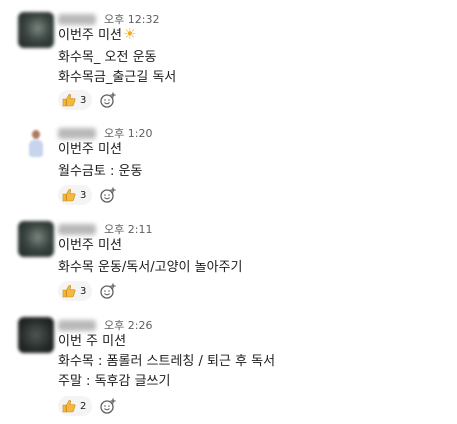 This screenshot has width=457, height=424. What do you see at coordinates (107, 57) in the screenshot?
I see `message-line: 화수목_ 오전 운동` at bounding box center [107, 57].